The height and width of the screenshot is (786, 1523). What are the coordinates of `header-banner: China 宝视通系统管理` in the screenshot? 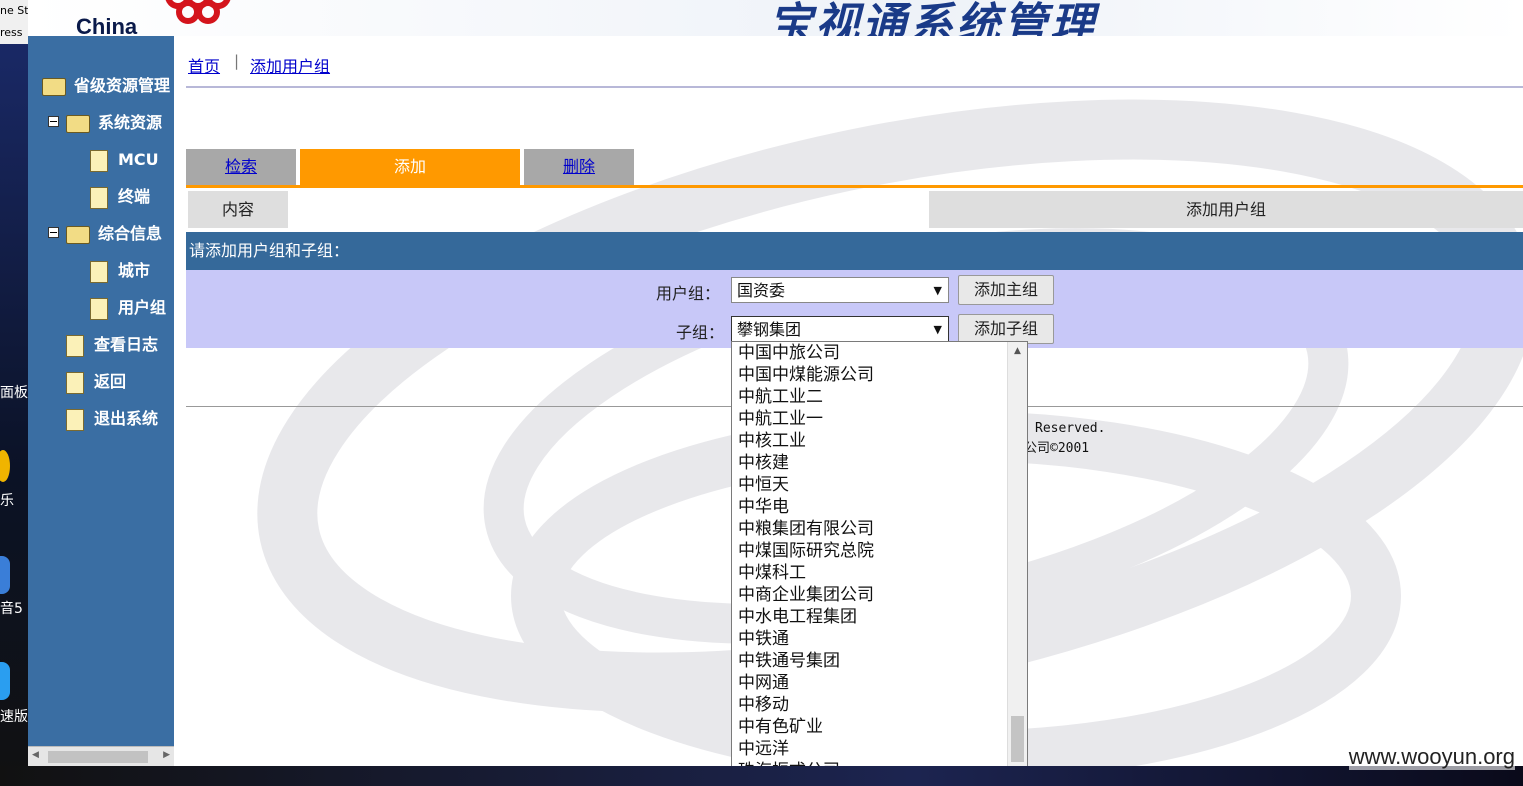 It's located at (775, 18).